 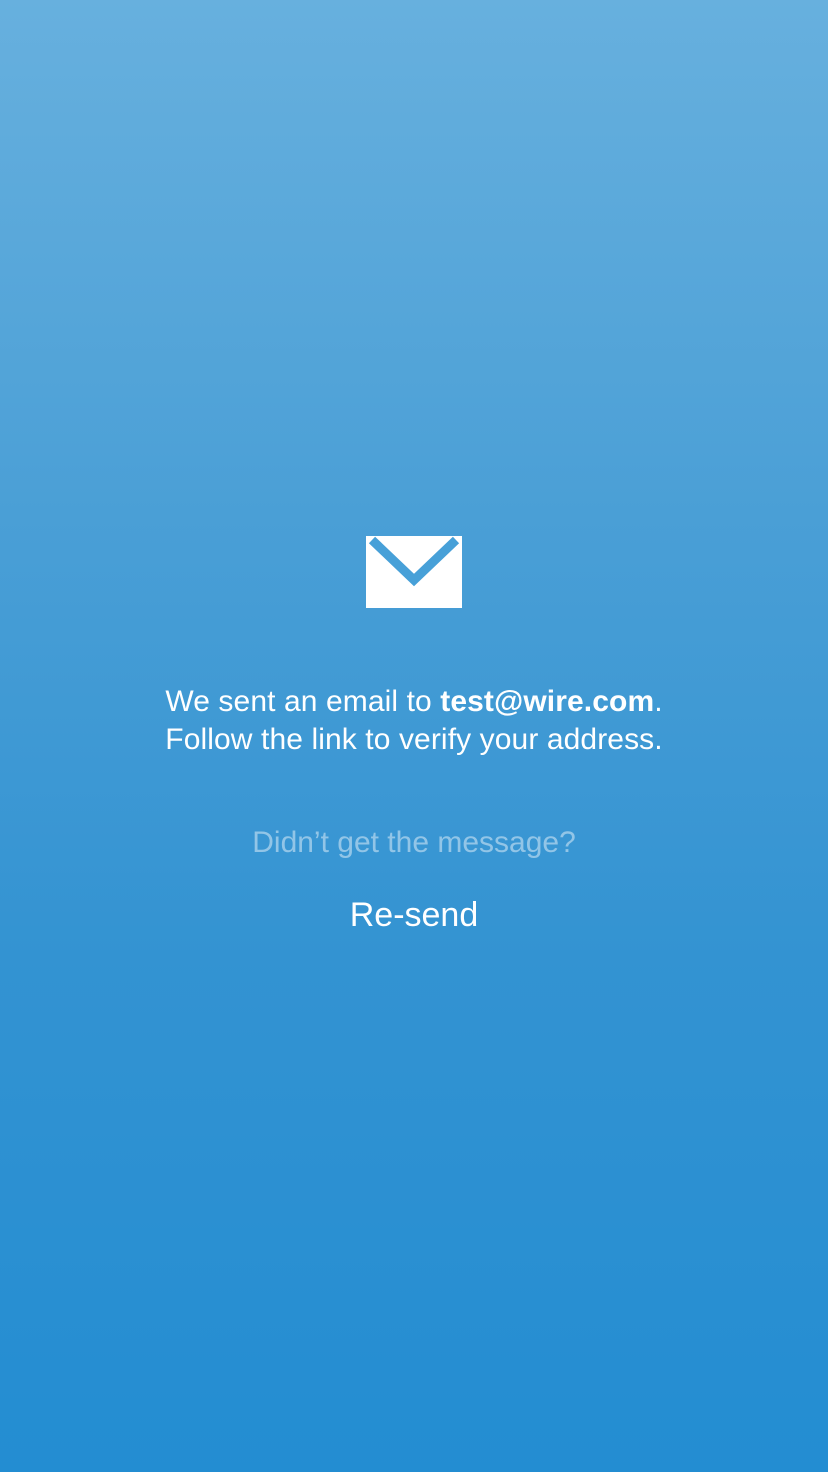 What do you see at coordinates (414, 572) in the screenshot?
I see `envelope-icon` at bounding box center [414, 572].